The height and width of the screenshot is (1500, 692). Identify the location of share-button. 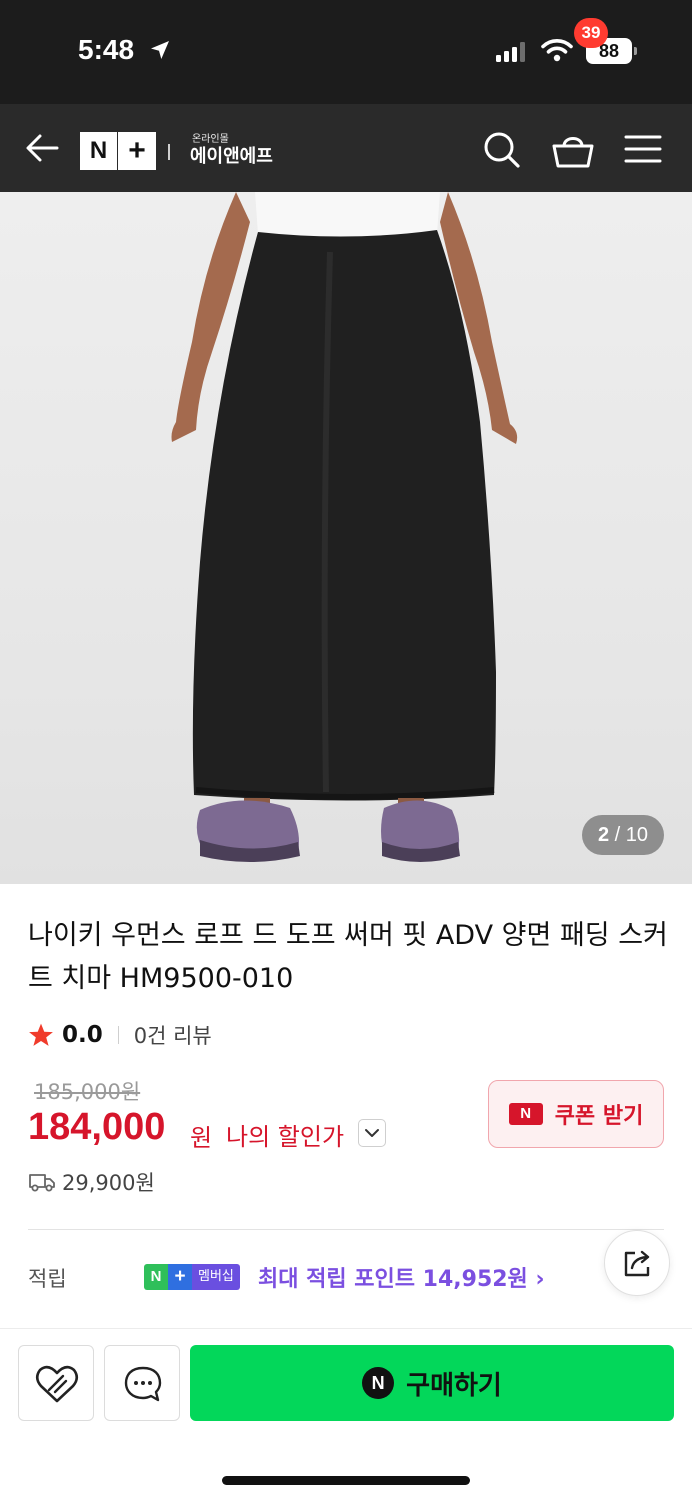
(637, 1263).